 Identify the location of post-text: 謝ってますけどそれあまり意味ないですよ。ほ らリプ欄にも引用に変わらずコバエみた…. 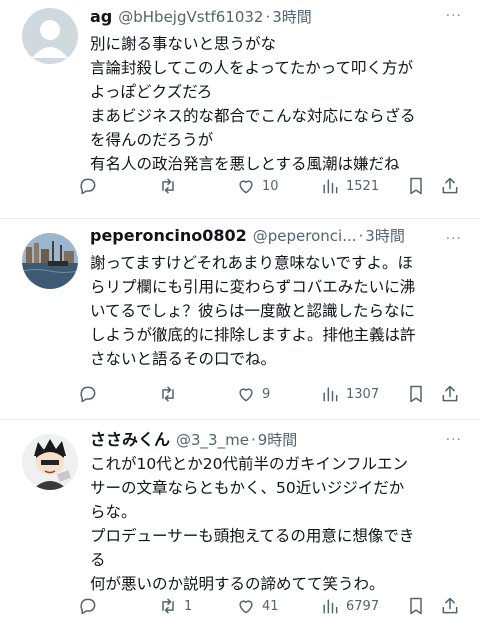
(275, 311).